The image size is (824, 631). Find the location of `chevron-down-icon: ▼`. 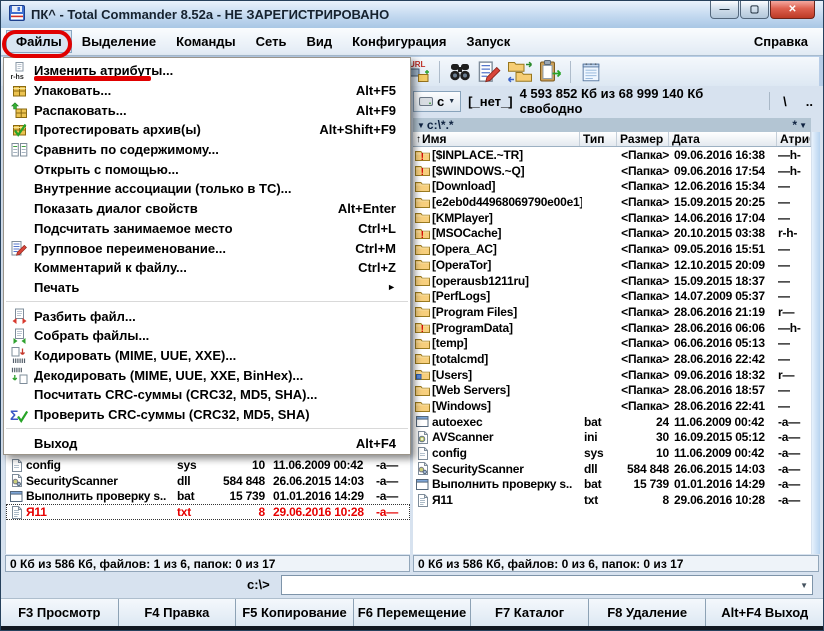

chevron-down-icon: ▼ is located at coordinates (804, 585).